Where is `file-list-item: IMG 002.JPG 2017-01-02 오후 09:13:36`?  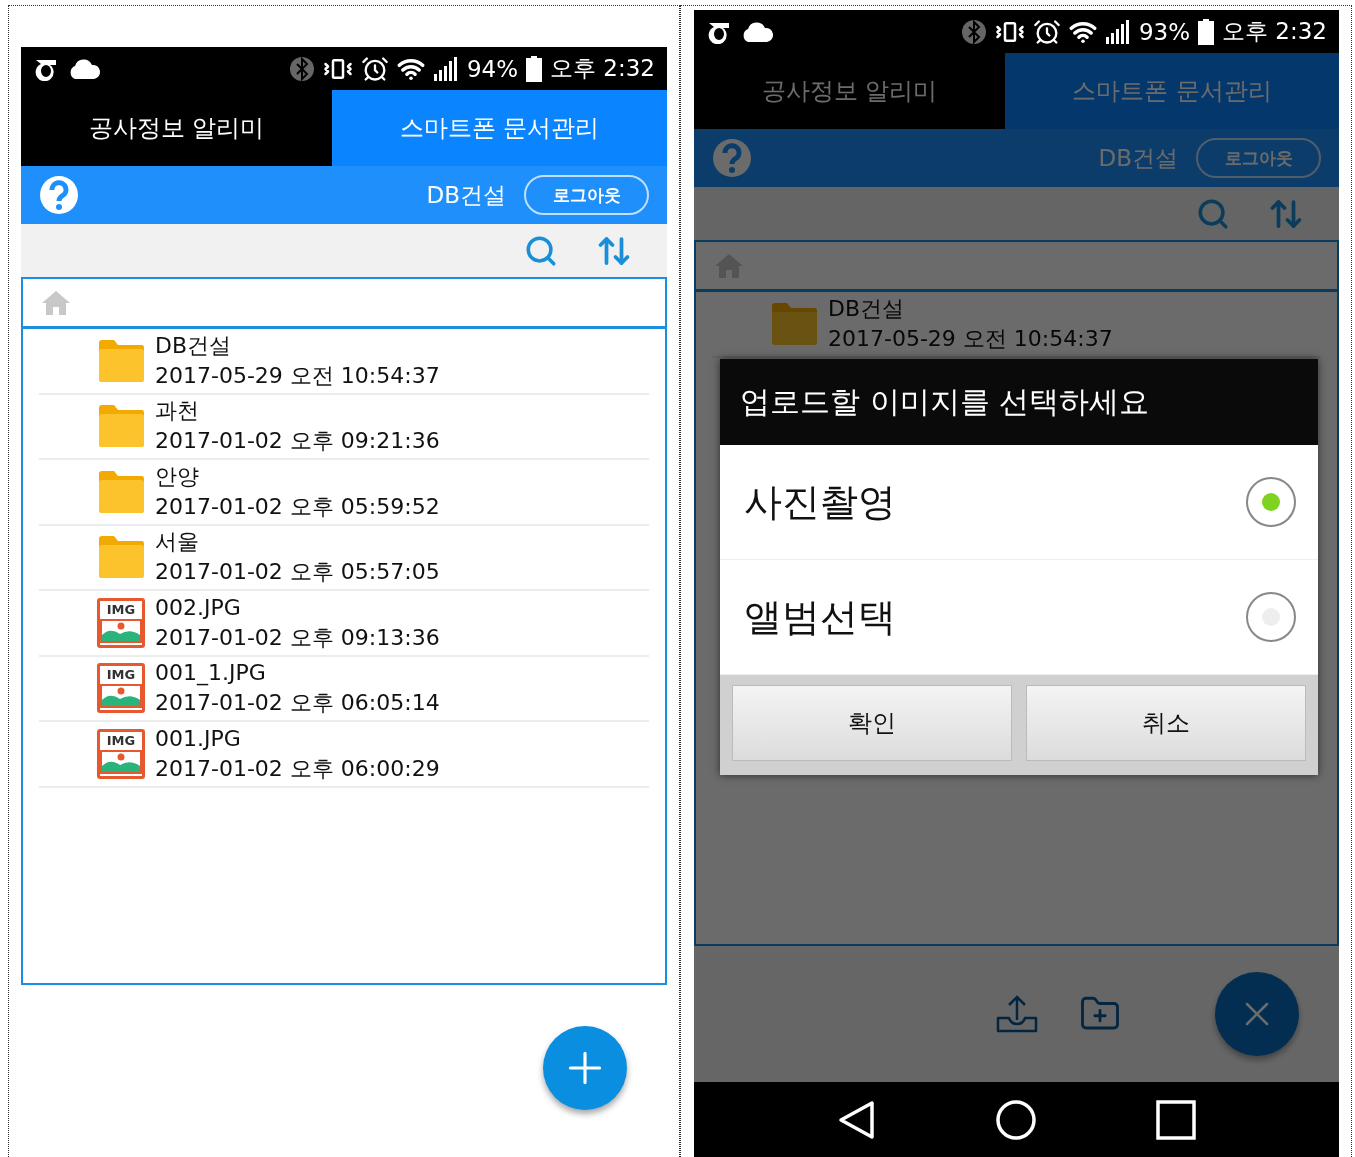 file-list-item: IMG 002.JPG 2017-01-02 오후 09:13:36 is located at coordinates (344, 624).